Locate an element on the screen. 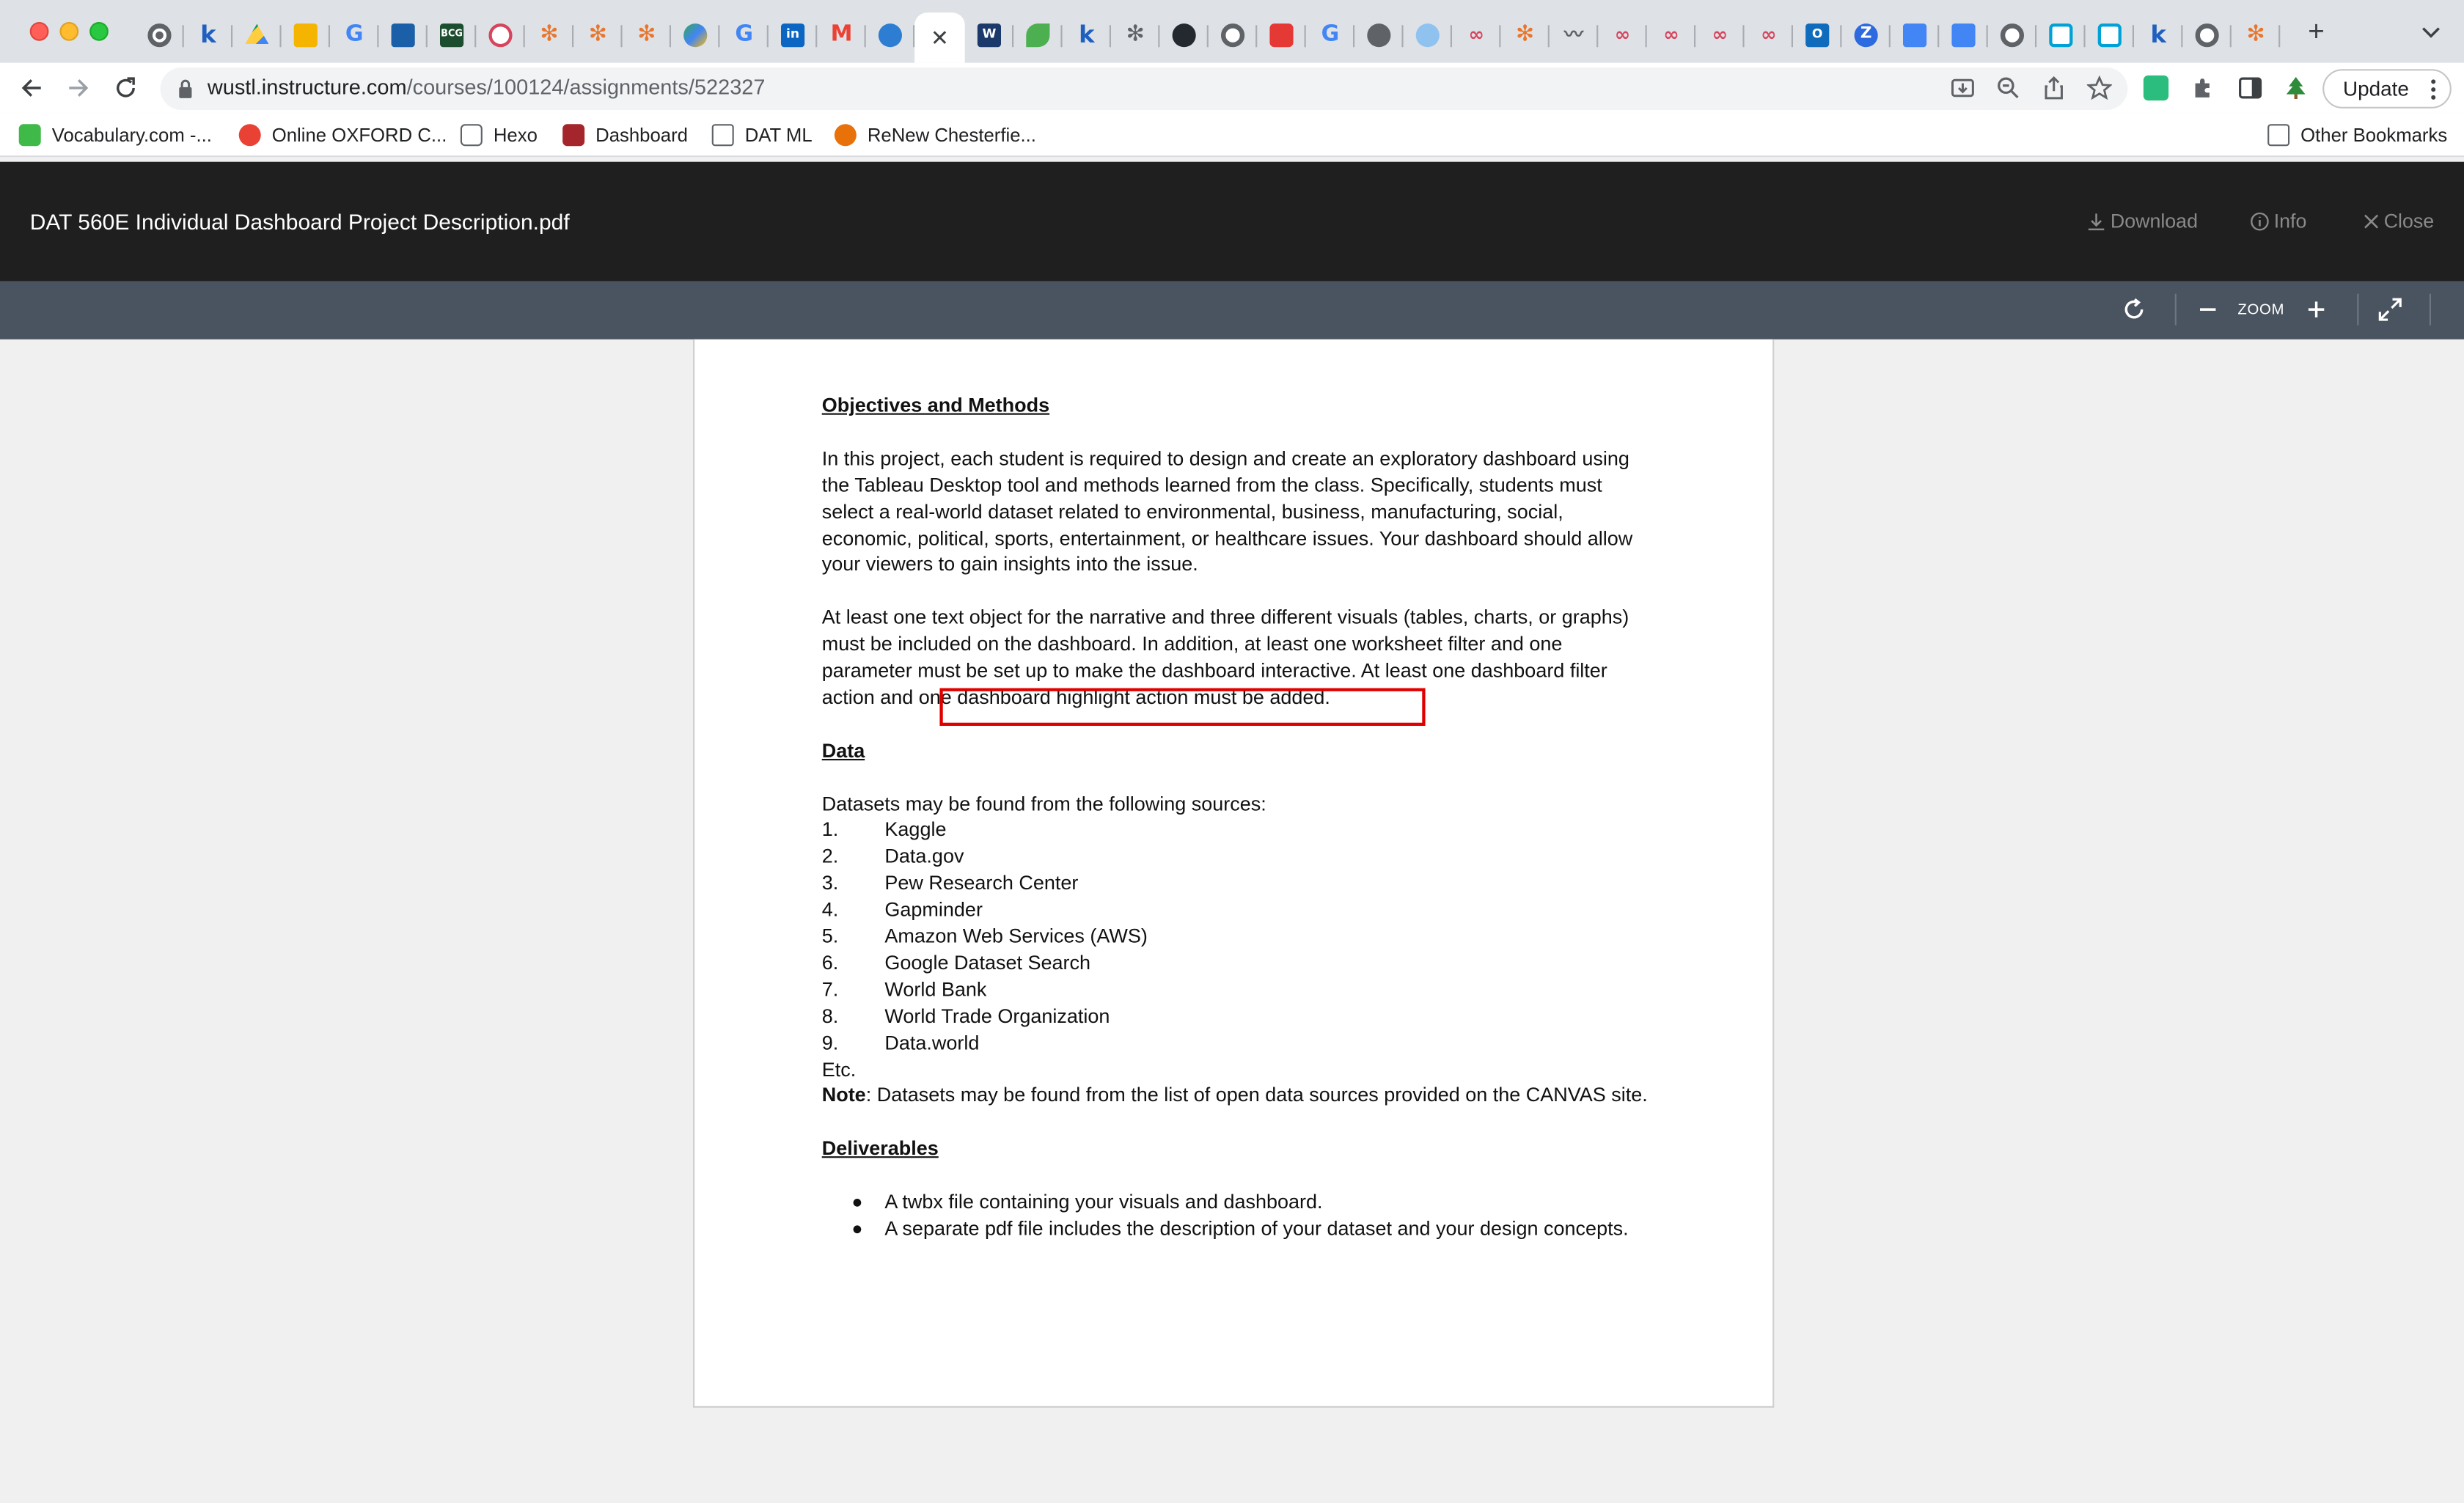 The height and width of the screenshot is (1503, 2464). arrow-right-icon is located at coordinates (79, 88).